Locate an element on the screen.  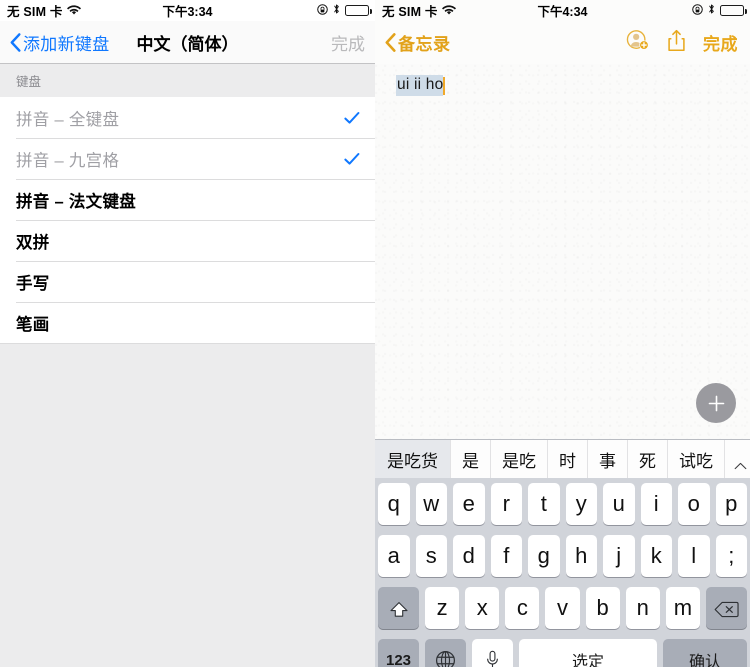
key-h: h is located at coordinates (581, 556).